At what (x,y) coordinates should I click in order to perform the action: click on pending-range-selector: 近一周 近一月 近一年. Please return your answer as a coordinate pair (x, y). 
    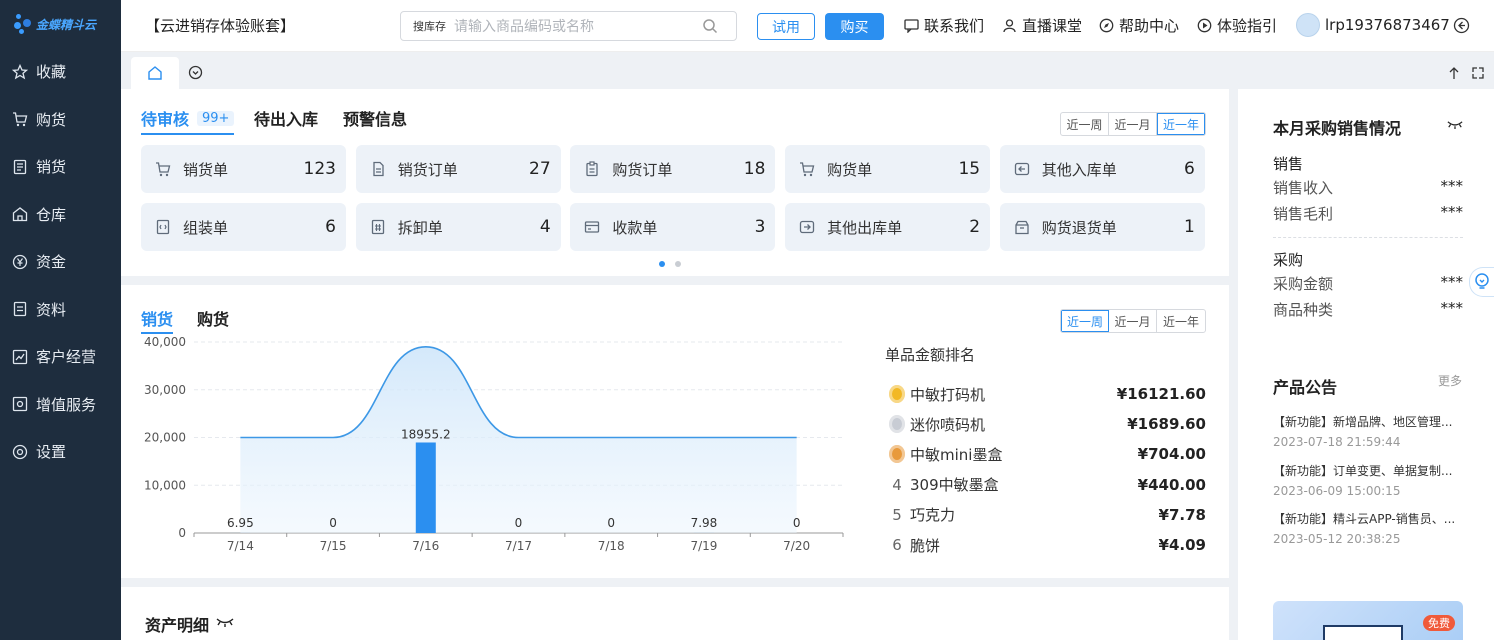
    Looking at the image, I should click on (1133, 124).